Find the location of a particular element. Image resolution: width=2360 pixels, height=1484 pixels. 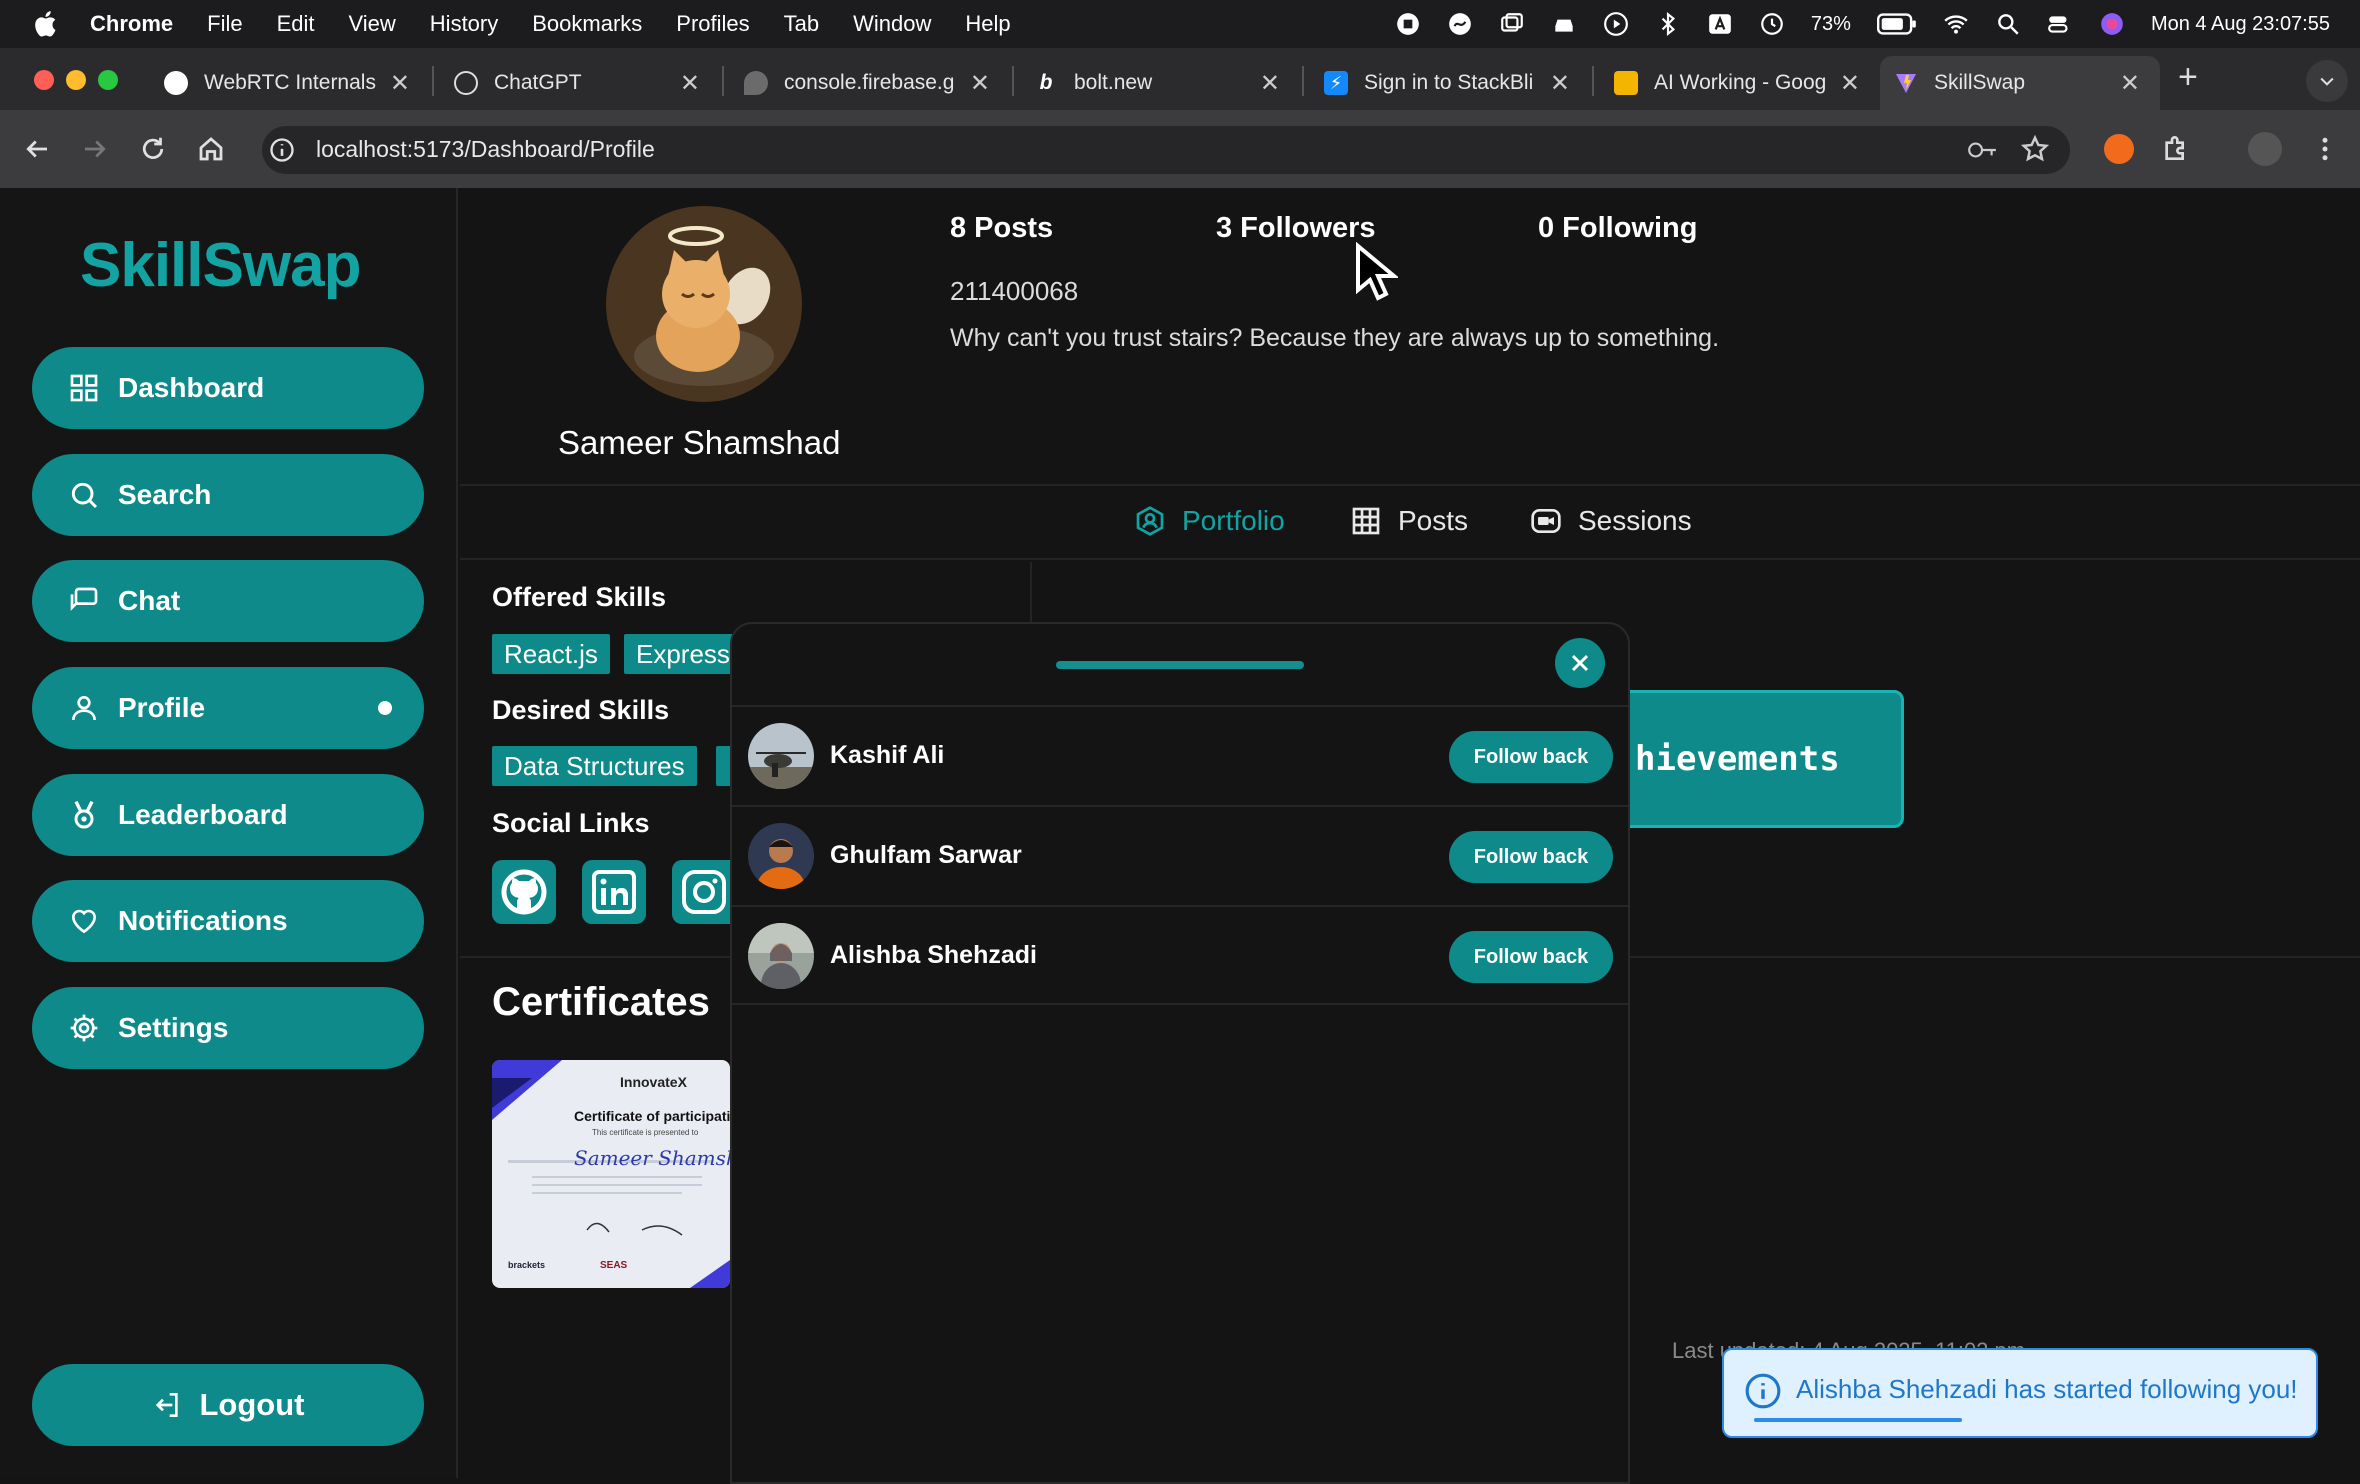

user-id: 211400068 is located at coordinates (1014, 291).